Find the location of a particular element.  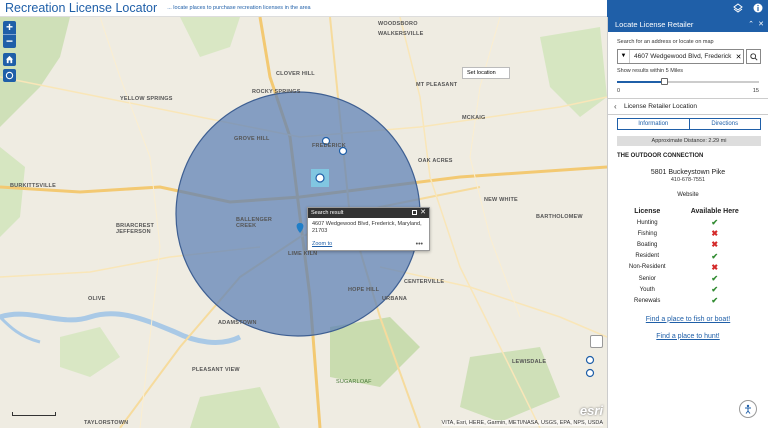

home-icon is located at coordinates (9, 59).